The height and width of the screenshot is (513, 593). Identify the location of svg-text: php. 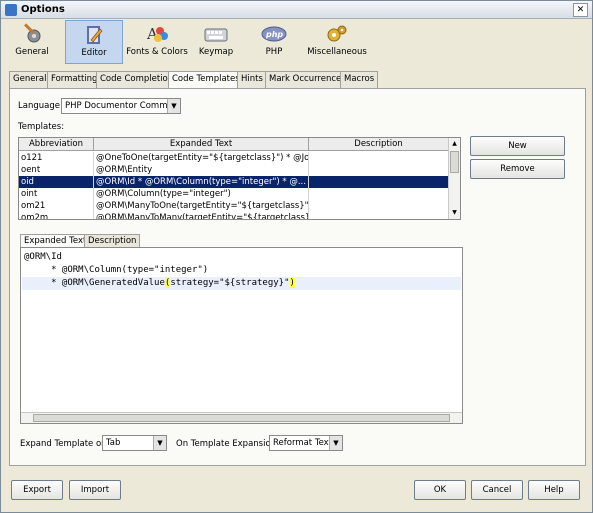
(274, 34).